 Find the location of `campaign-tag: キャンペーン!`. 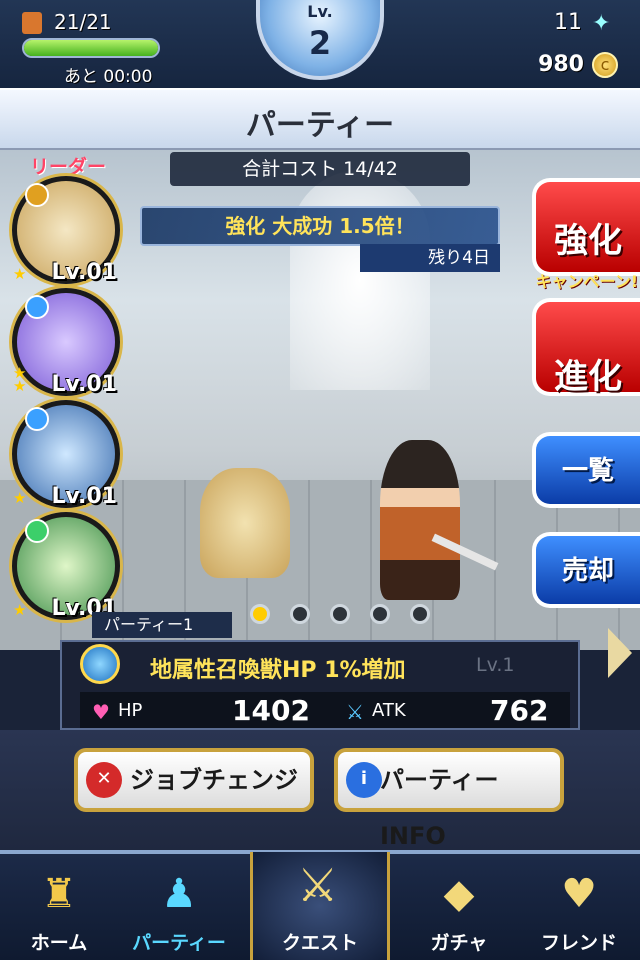

campaign-tag: キャンペーン! is located at coordinates (587, 281).